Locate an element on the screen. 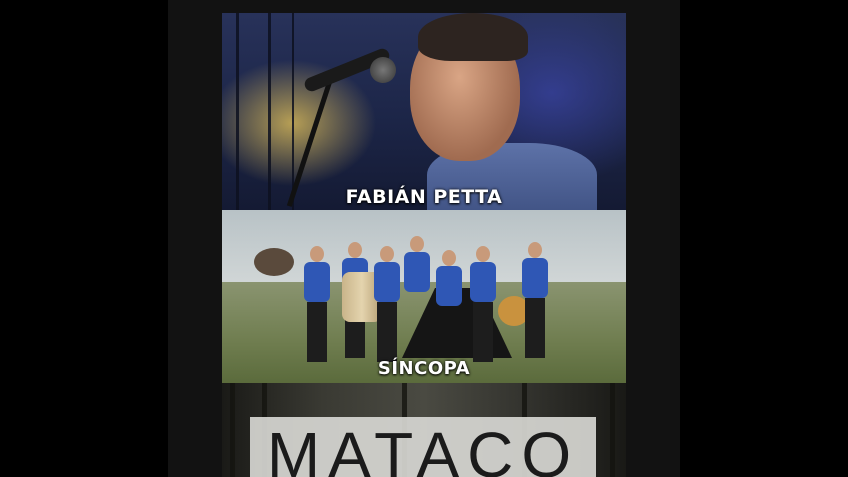 This screenshot has height=477, width=848. artist-panel-mataco: MATACO is located at coordinates (424, 430).